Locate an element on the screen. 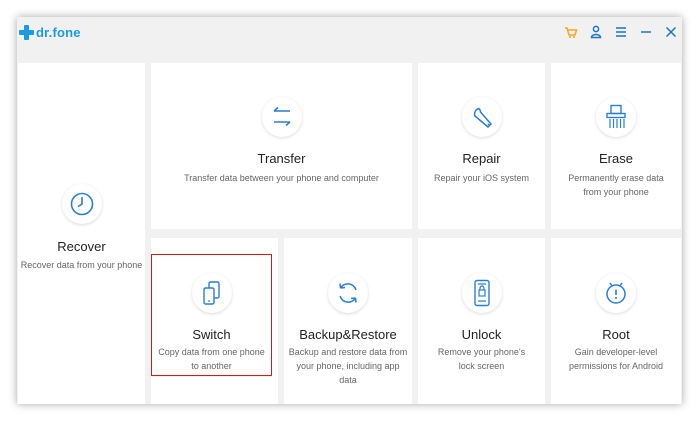 Image resolution: width=699 pixels, height=422 pixels. title-bar: dr.fone is located at coordinates (349, 39).